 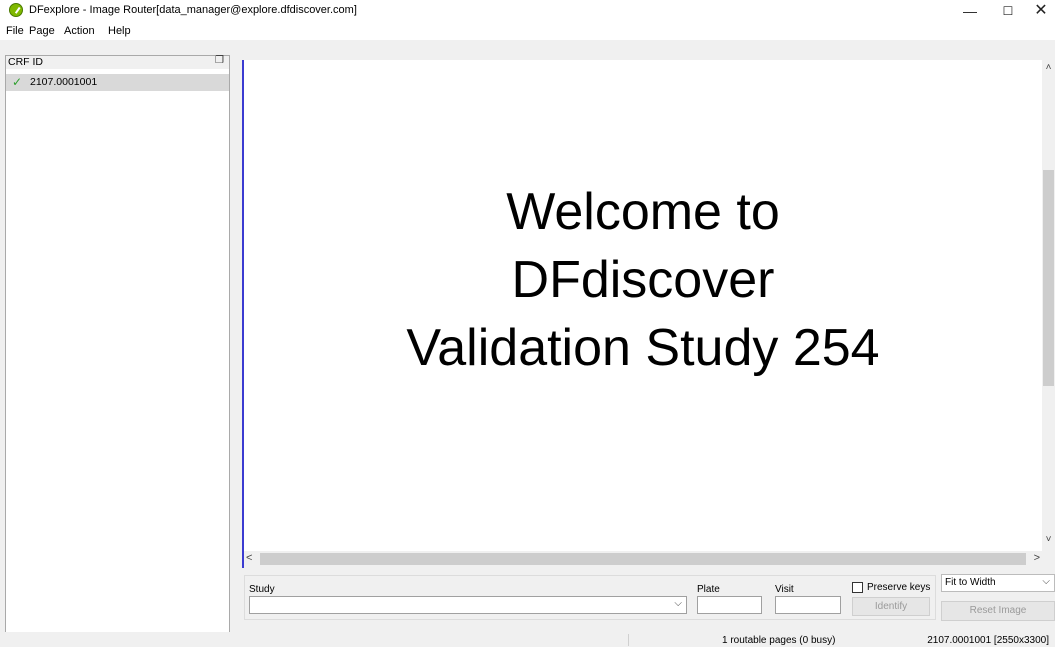 What do you see at coordinates (79, 31) in the screenshot?
I see `menu-action: Action` at bounding box center [79, 31].